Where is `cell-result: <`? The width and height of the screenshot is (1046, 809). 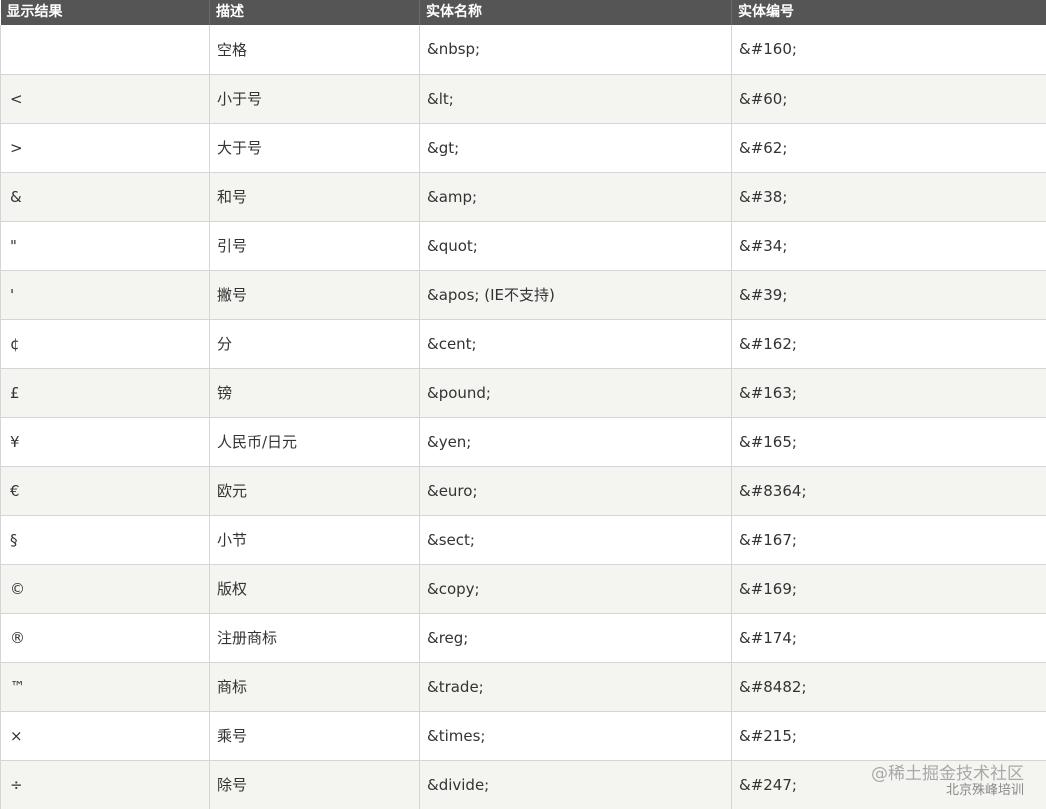
cell-result: < is located at coordinates (105, 99).